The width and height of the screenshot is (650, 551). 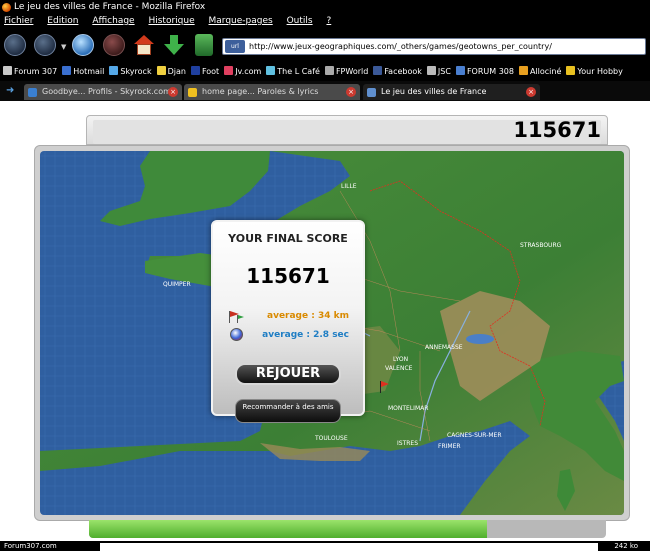 I want to click on addon-button, so click(x=204, y=45).